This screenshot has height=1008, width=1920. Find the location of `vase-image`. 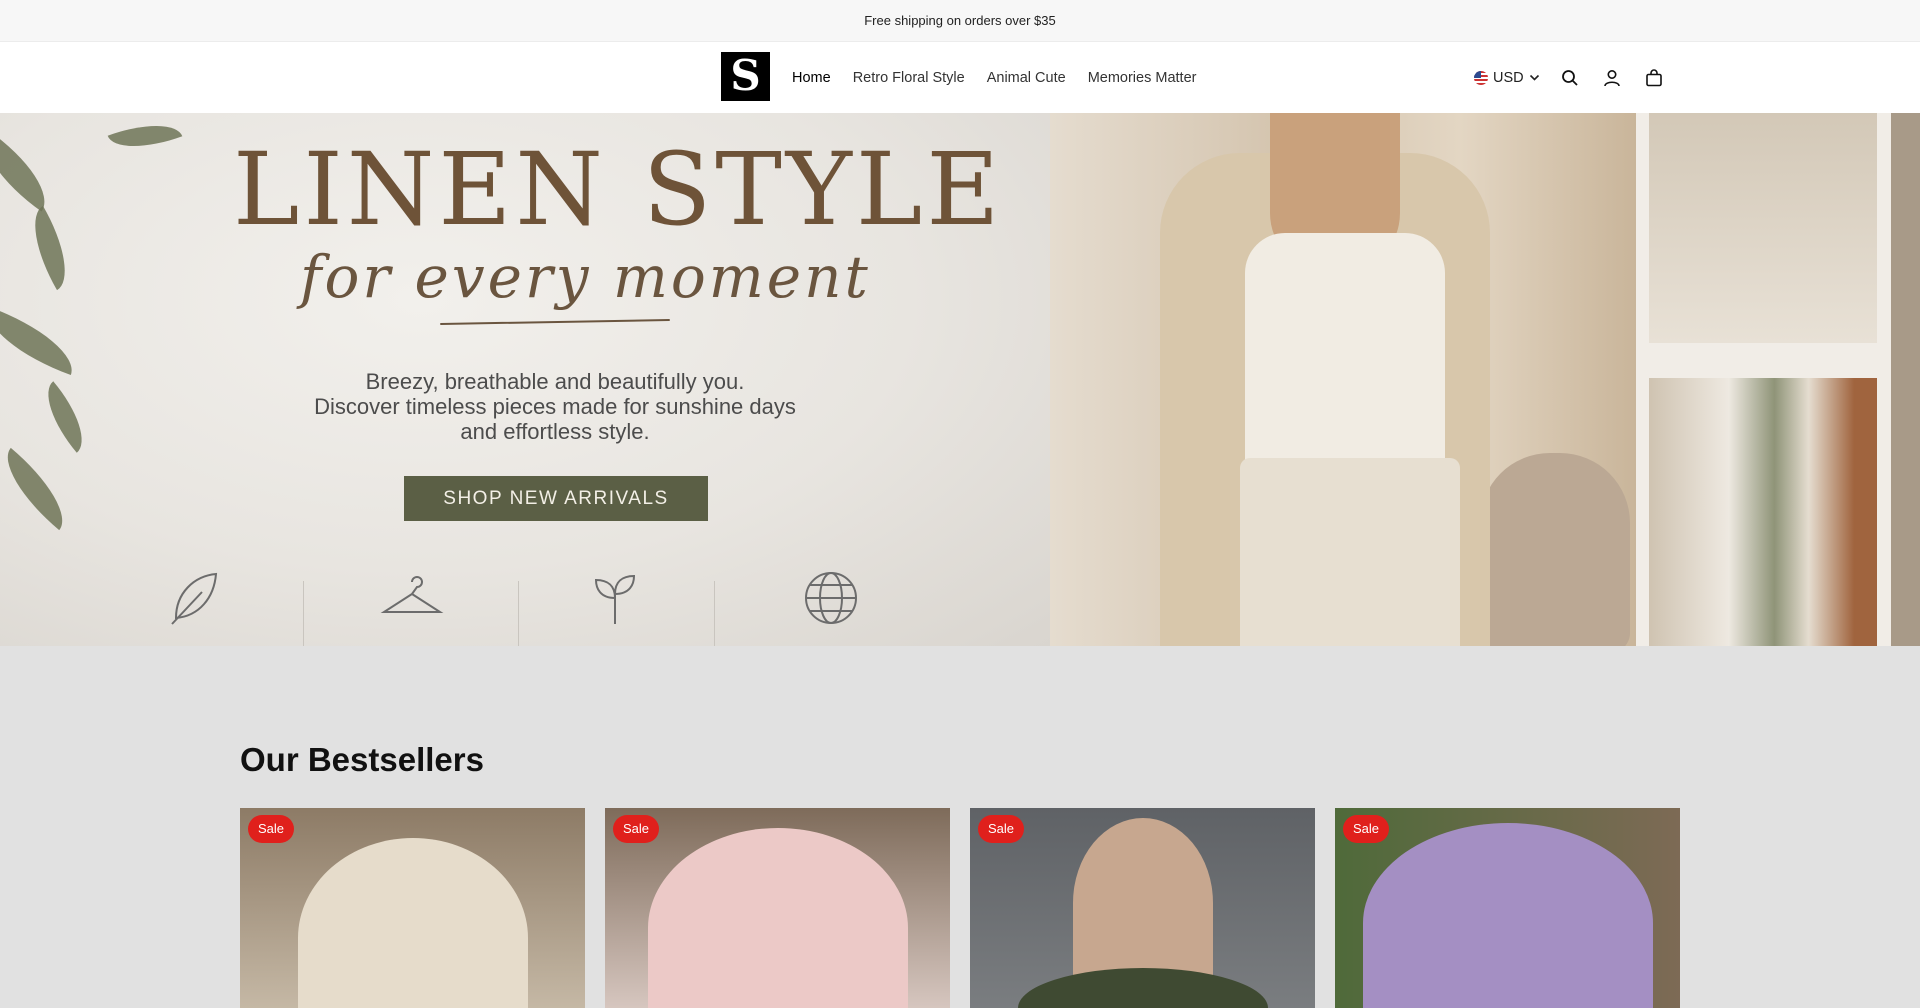

vase-image is located at coordinates (1555, 549).